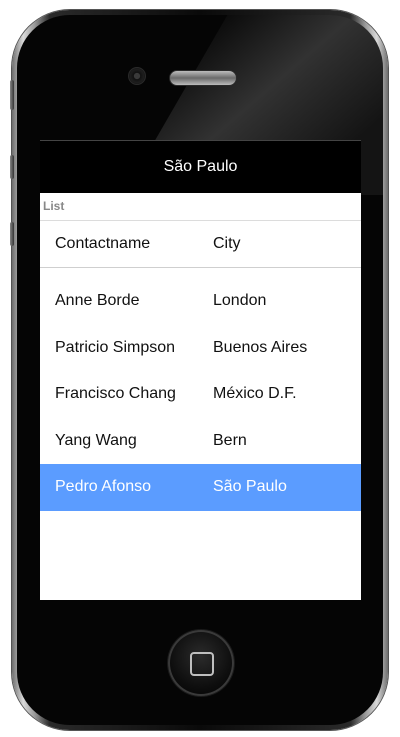 This screenshot has width=400, height=737. Describe the element at coordinates (103, 487) in the screenshot. I see `contact-name-cell: Pedro Afonso` at that location.